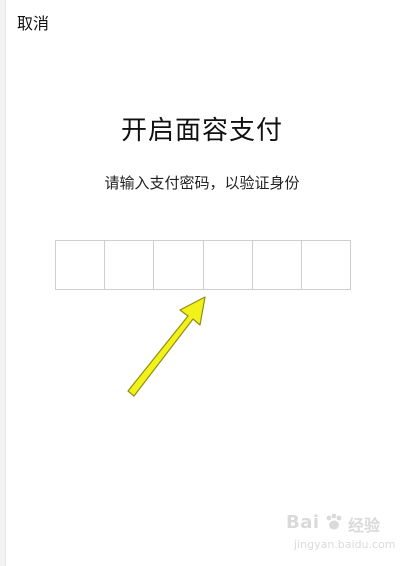 This screenshot has height=566, width=404. What do you see at coordinates (334, 521) in the screenshot?
I see `paw-icon` at bounding box center [334, 521].